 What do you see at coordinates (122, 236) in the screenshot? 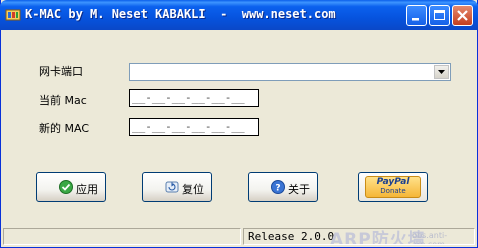
I see `status-panel-left` at bounding box center [122, 236].